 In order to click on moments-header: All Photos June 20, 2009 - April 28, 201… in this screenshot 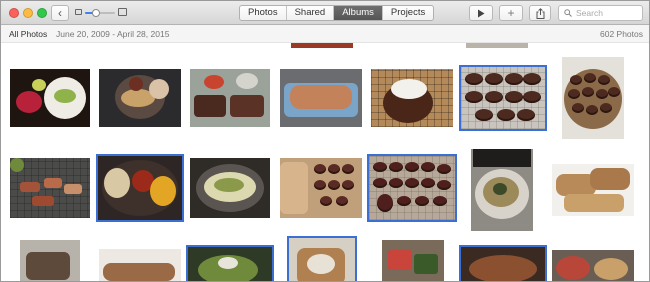, I will do `click(325, 34)`.